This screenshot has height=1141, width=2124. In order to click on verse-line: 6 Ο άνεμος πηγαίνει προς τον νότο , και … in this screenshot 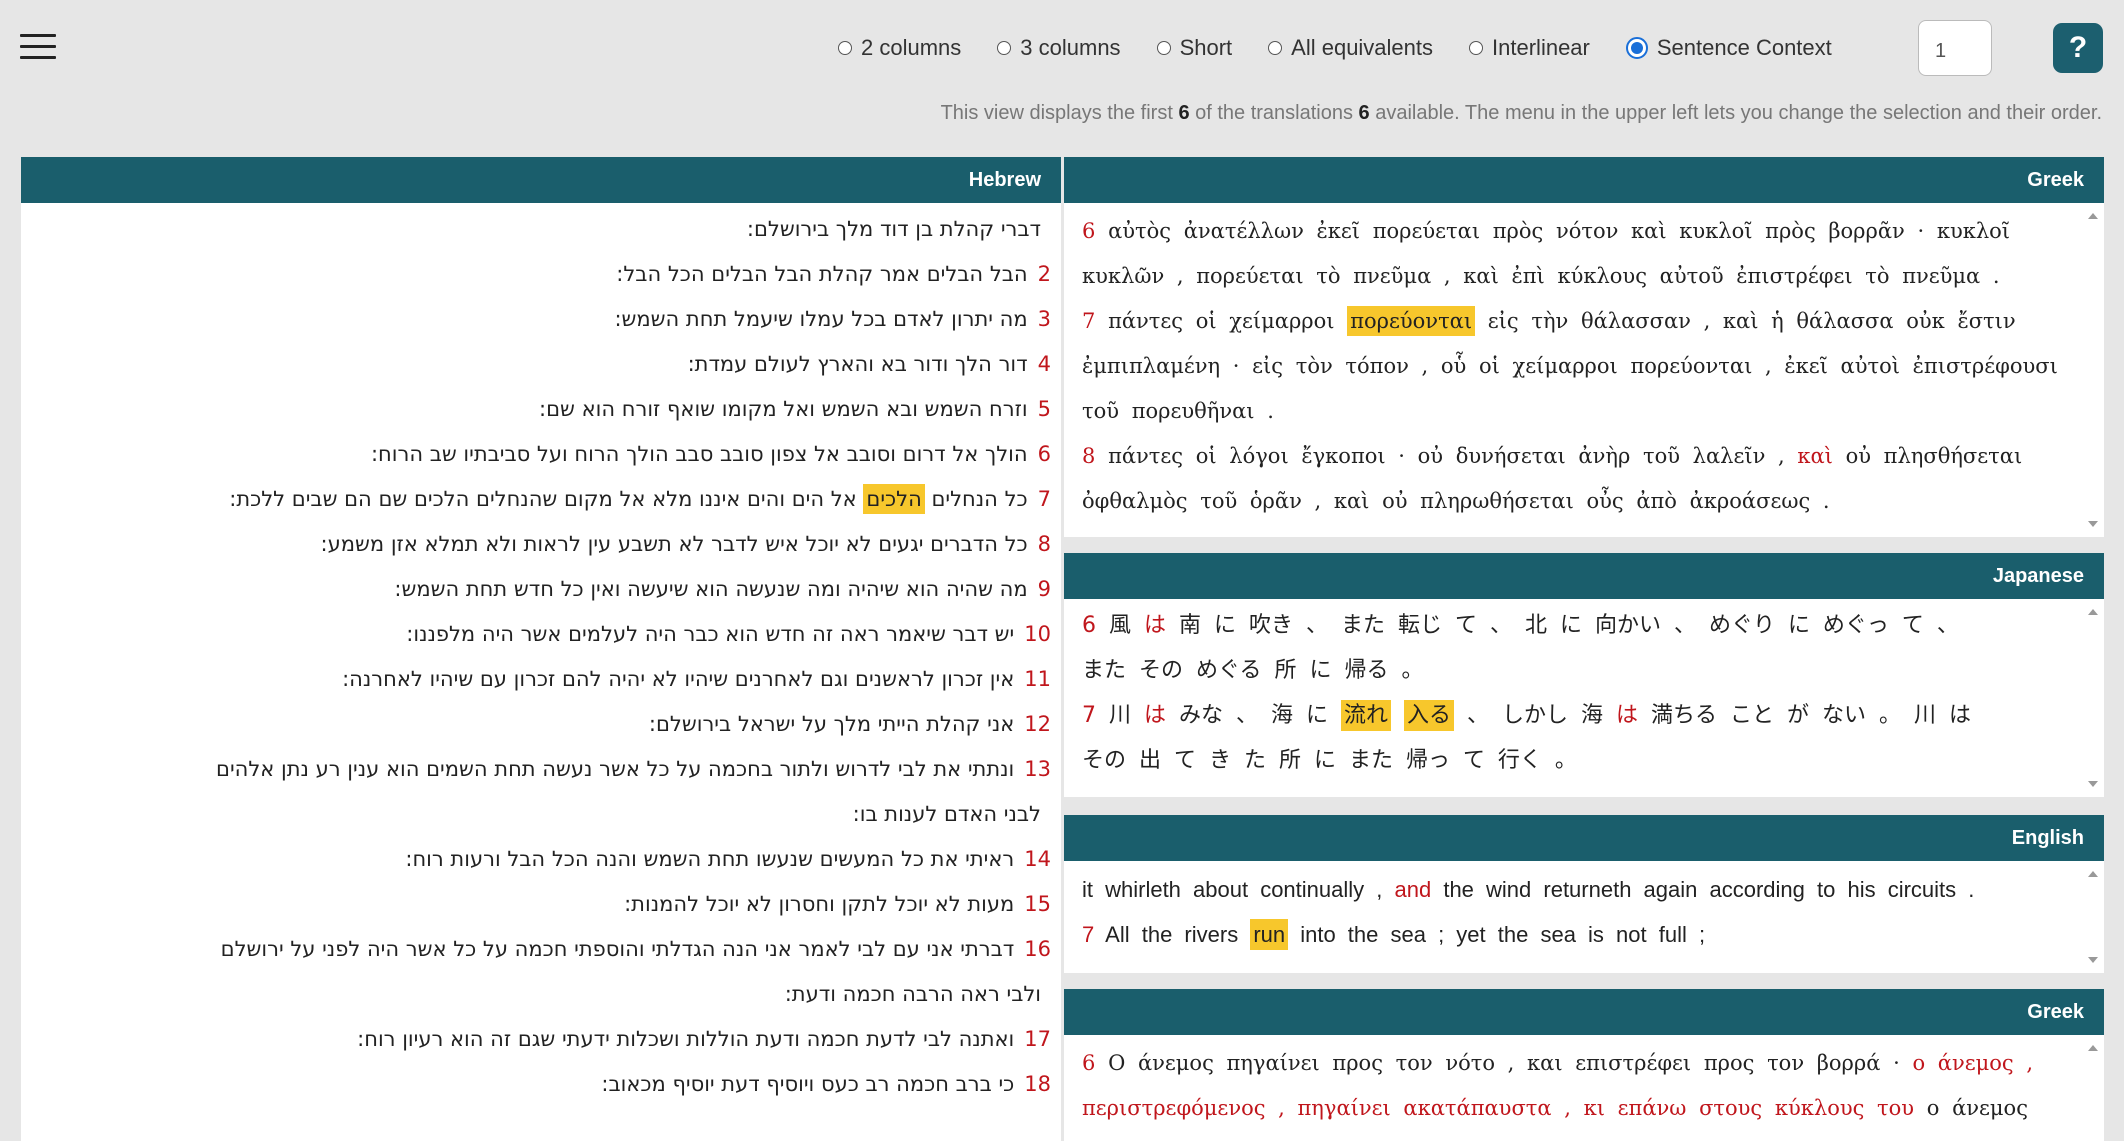, I will do `click(1568, 1063)`.